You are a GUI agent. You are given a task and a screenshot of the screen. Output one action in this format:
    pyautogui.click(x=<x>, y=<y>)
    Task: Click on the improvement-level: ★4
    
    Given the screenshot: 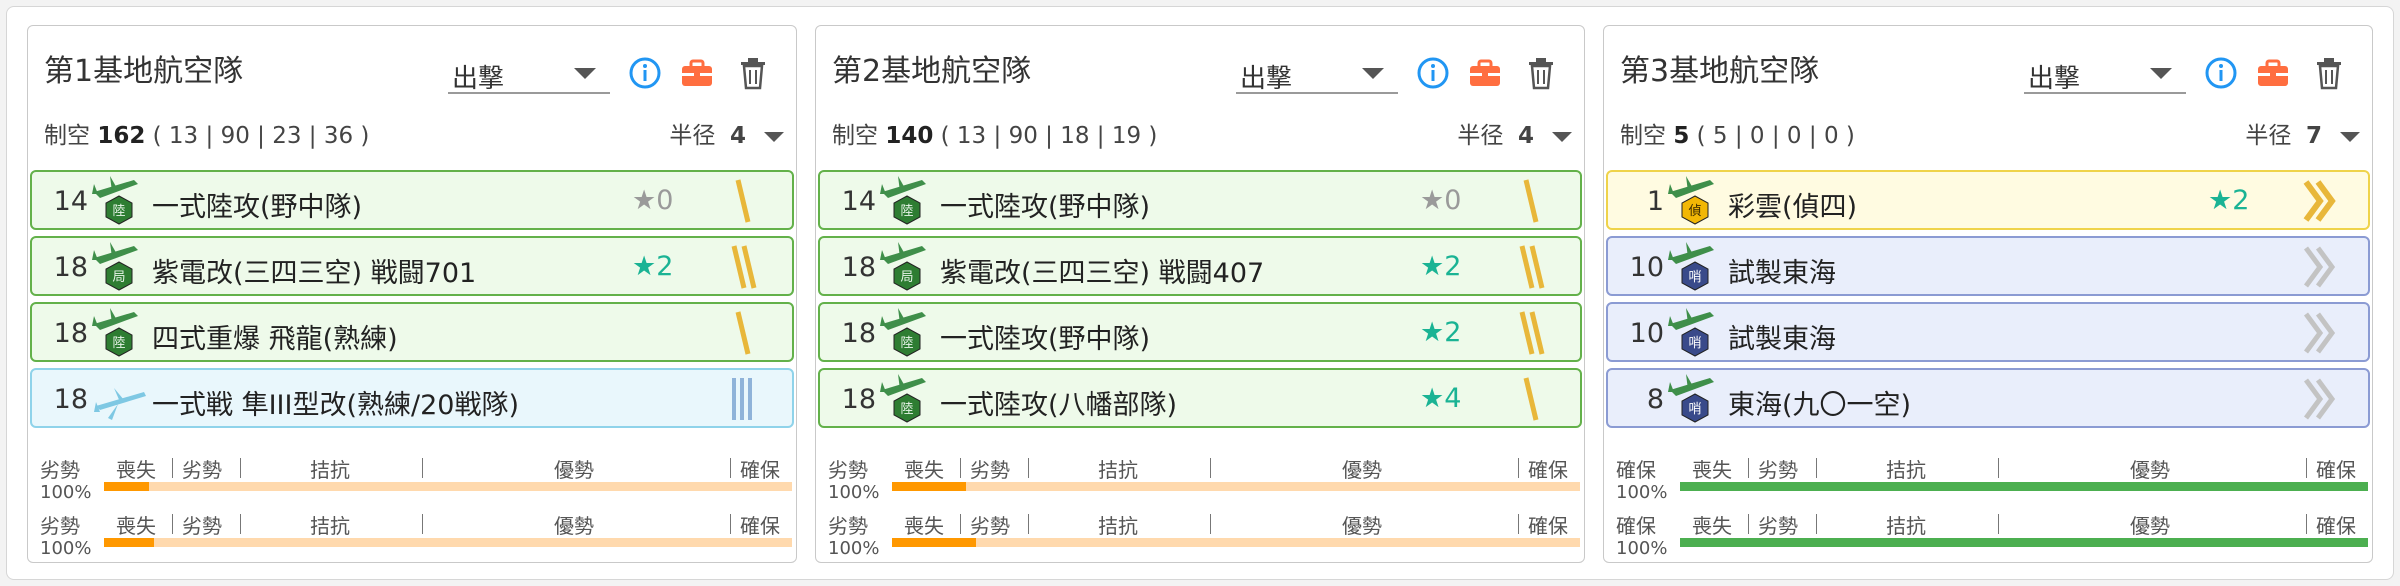 What is the action you would take?
    pyautogui.click(x=1440, y=398)
    